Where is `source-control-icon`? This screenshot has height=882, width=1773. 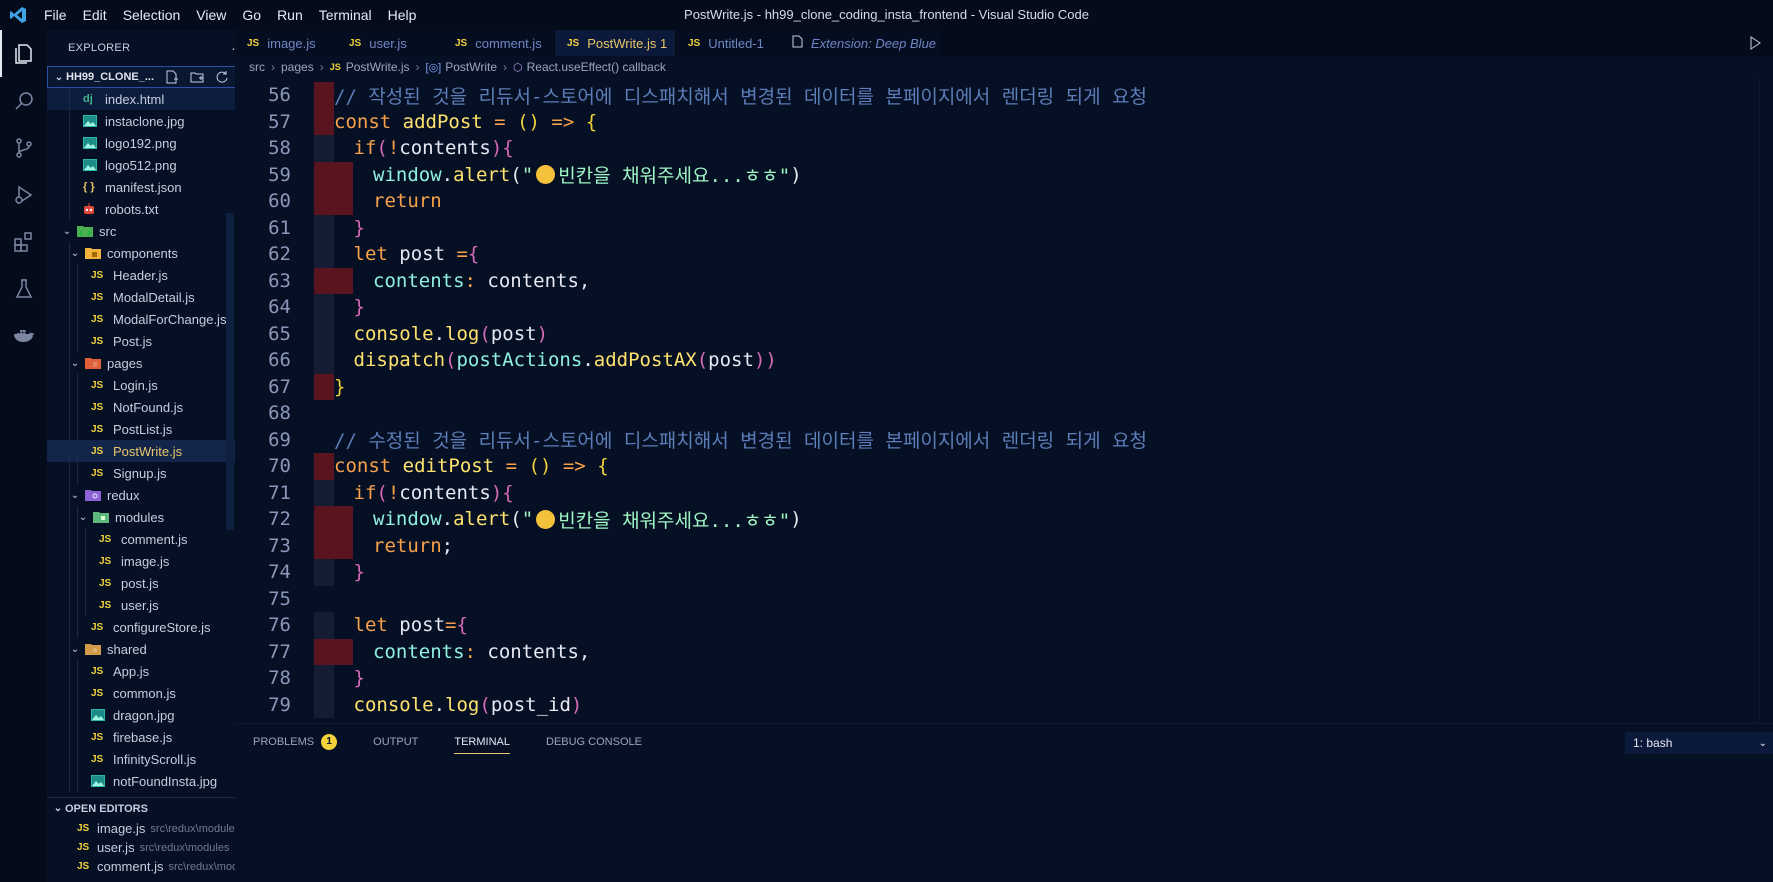 source-control-icon is located at coordinates (23, 147).